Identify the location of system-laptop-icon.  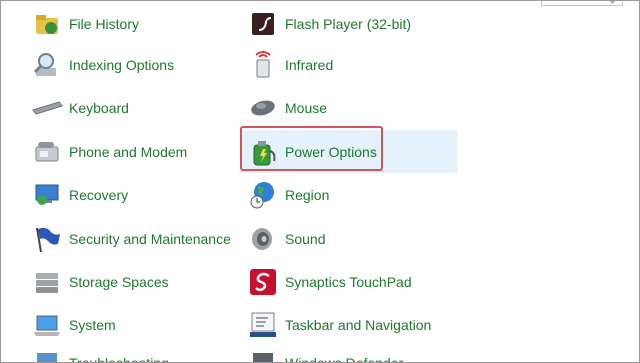
(47, 325).